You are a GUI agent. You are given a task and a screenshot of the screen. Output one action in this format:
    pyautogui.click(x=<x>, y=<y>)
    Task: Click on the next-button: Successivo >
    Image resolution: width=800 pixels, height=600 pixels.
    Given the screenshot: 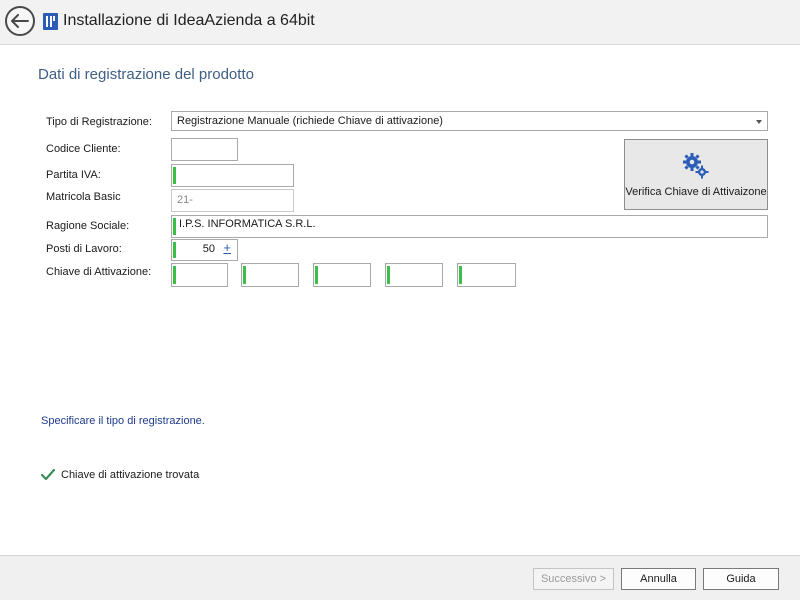 What is the action you would take?
    pyautogui.click(x=573, y=579)
    